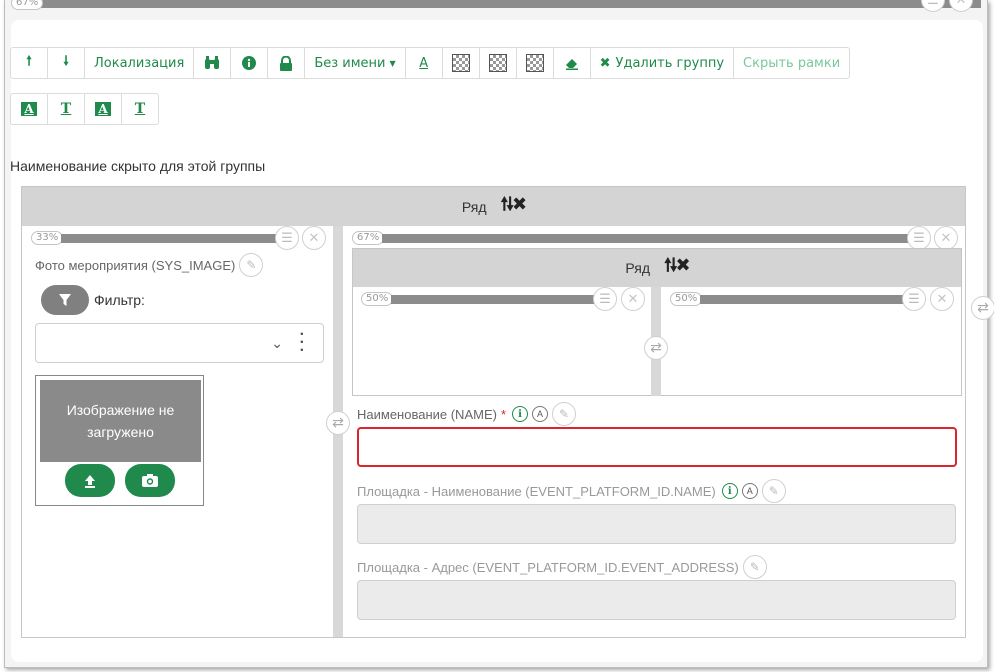 This screenshot has height=672, width=994. I want to click on text-style-button-2: T, so click(66, 109).